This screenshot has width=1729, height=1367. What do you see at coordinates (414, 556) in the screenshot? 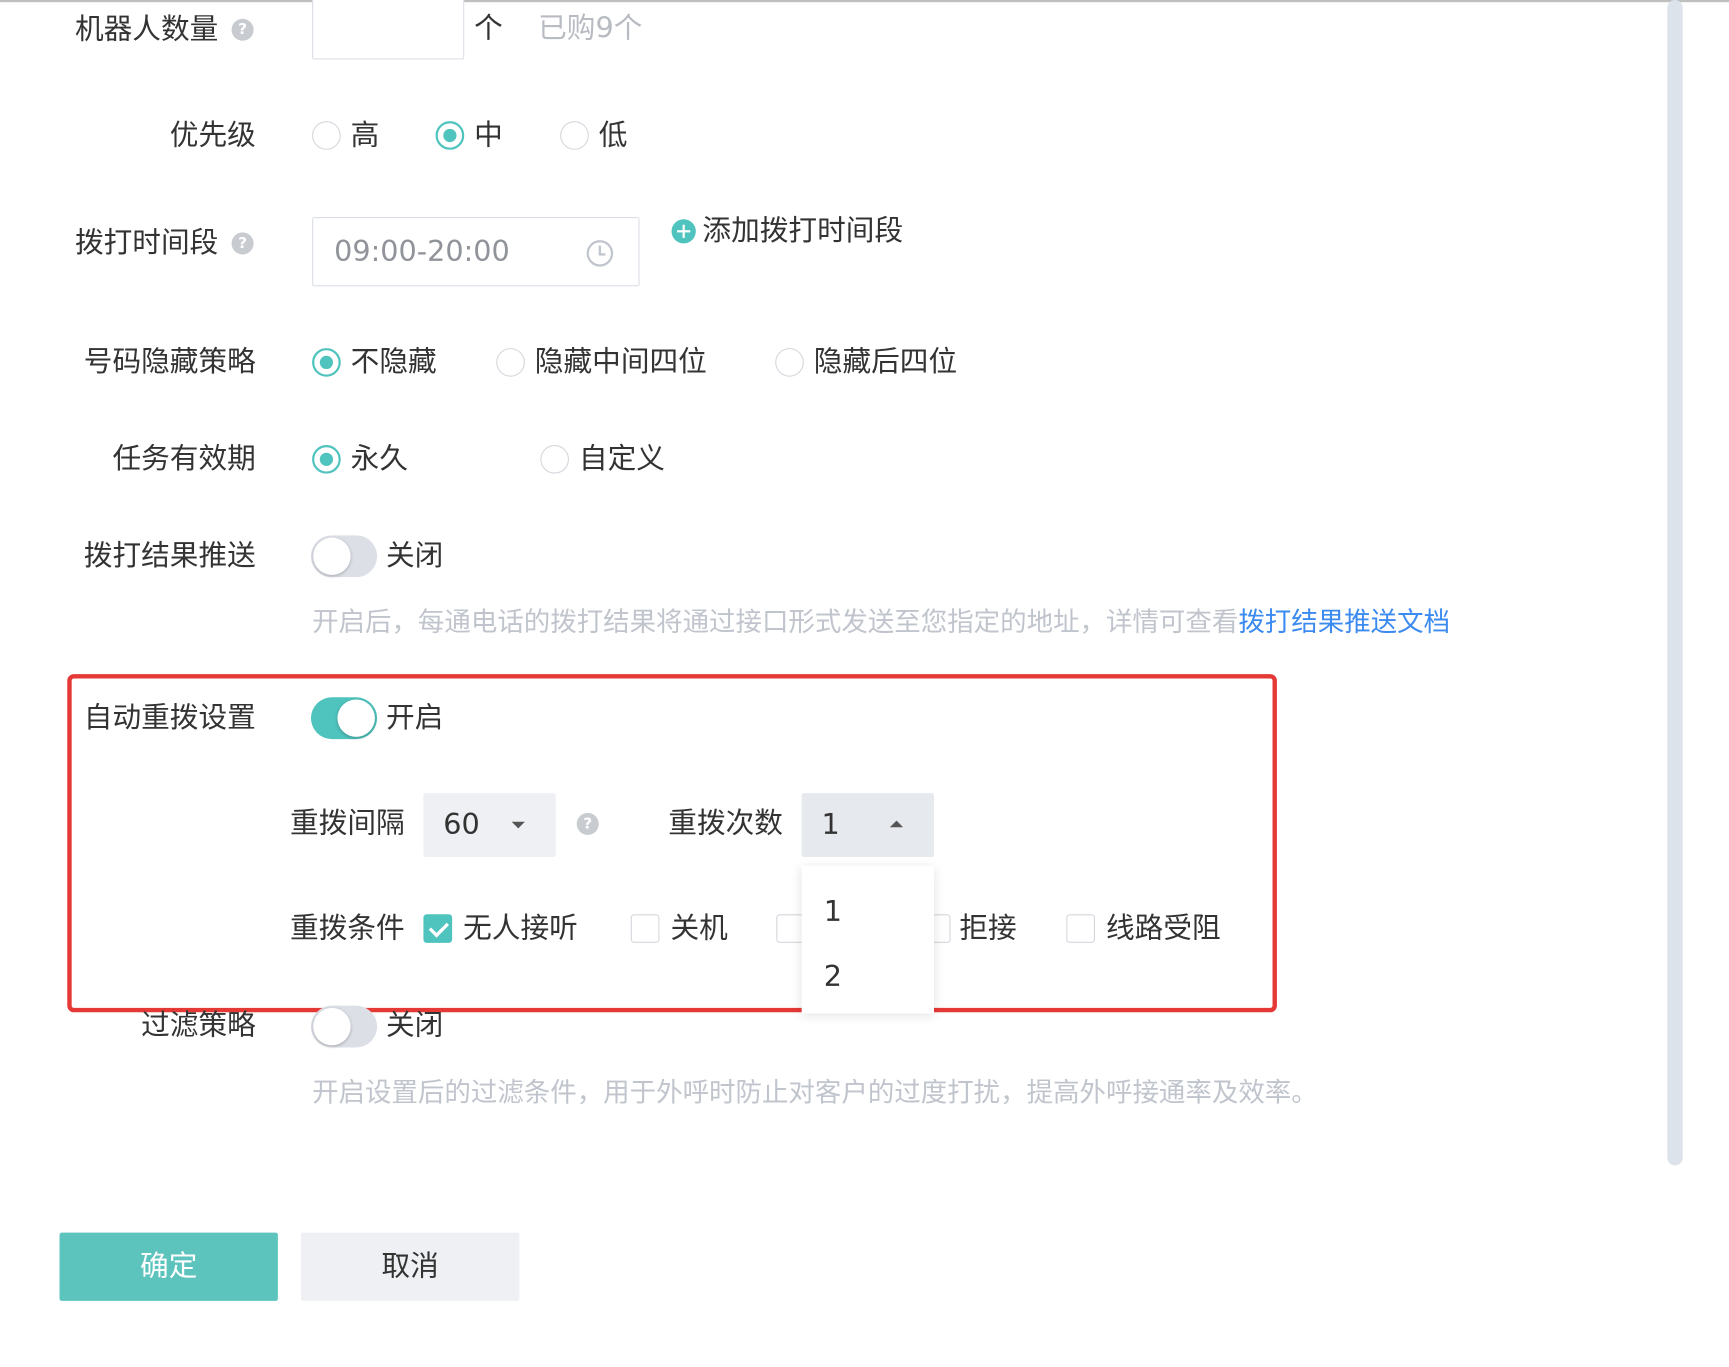
I see `result-push-state: 关闭` at bounding box center [414, 556].